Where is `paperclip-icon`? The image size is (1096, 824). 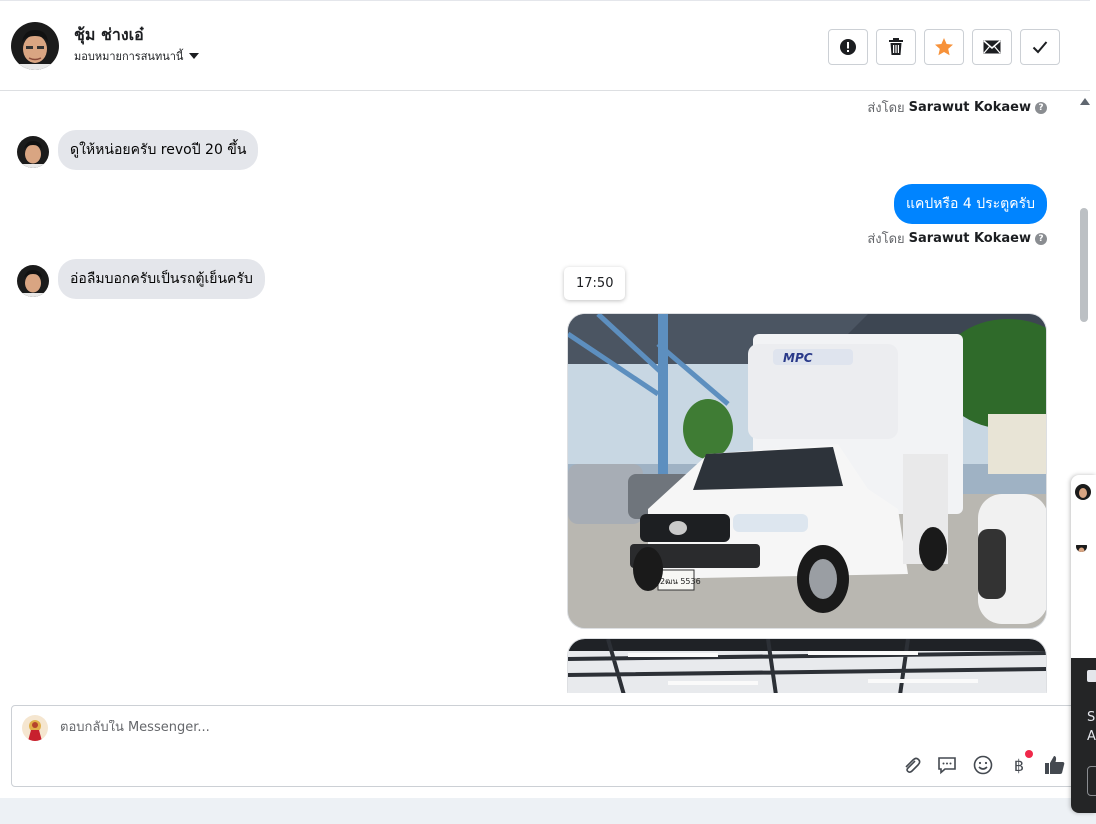
paperclip-icon is located at coordinates (913, 765).